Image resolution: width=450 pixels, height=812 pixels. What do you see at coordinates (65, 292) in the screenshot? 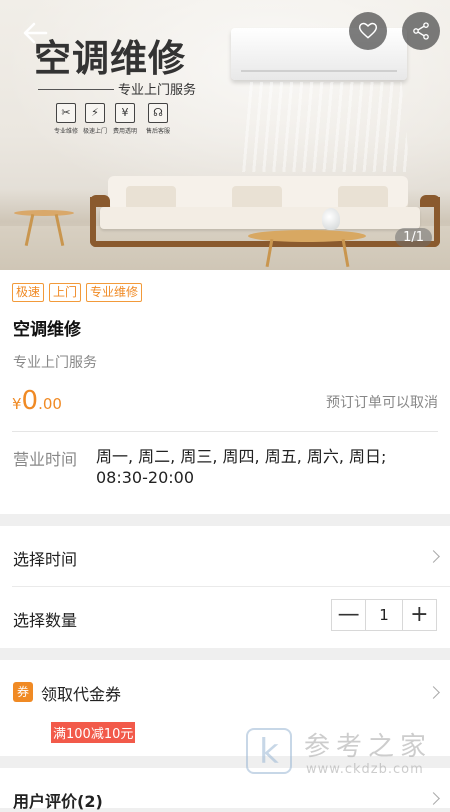
I see `tag-onsite: 上门` at bounding box center [65, 292].